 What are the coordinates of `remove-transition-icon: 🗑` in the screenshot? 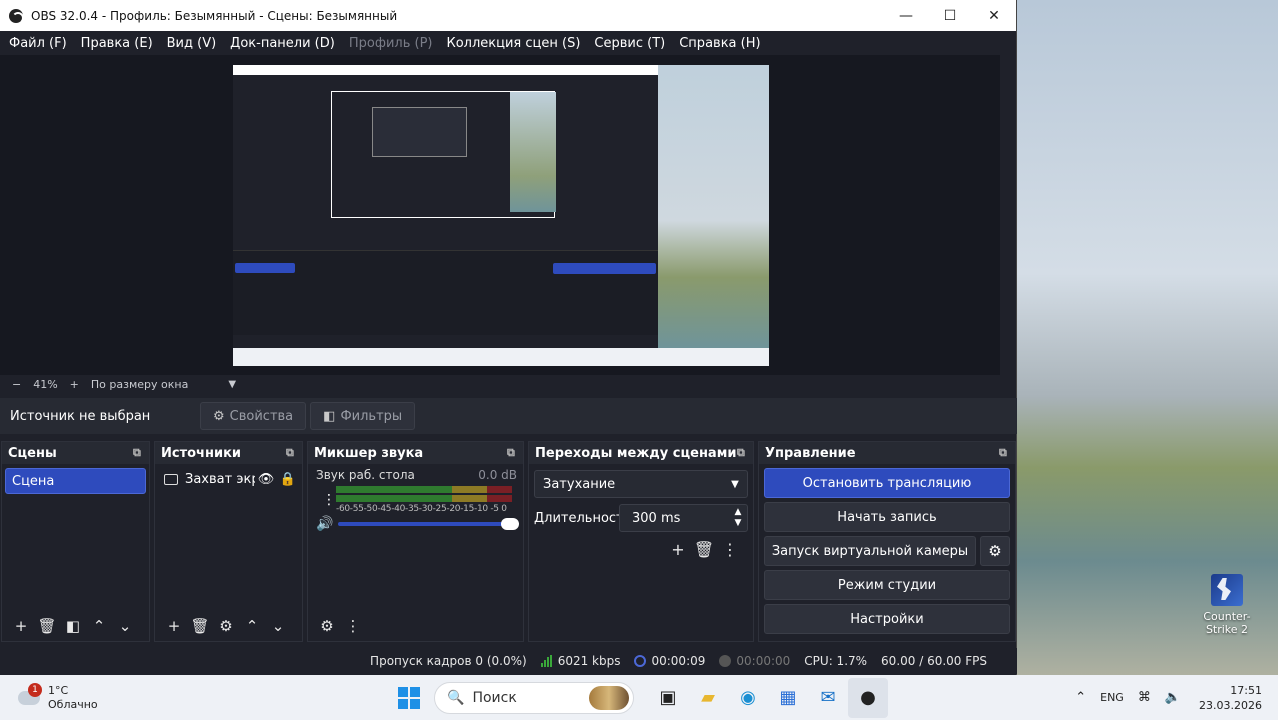 It's located at (704, 549).